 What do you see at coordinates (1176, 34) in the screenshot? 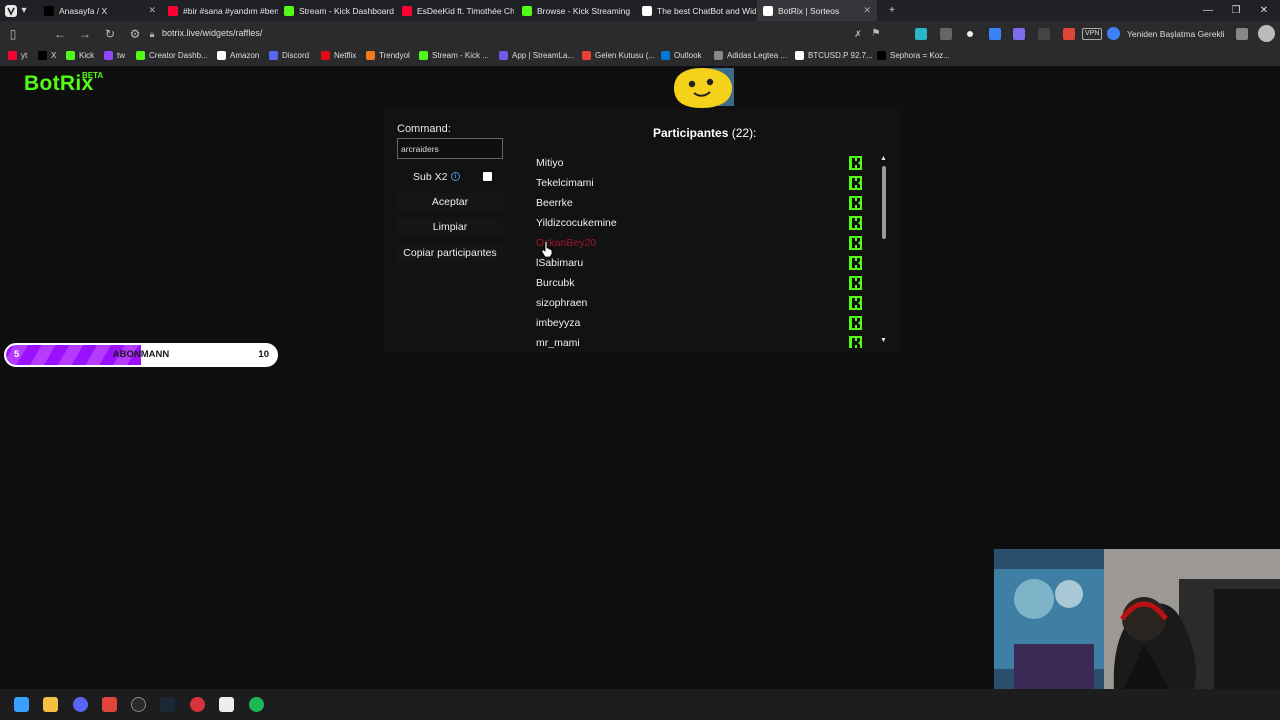
I see `restart-required-label: Yeniden Başlatma Gerekli` at bounding box center [1176, 34].